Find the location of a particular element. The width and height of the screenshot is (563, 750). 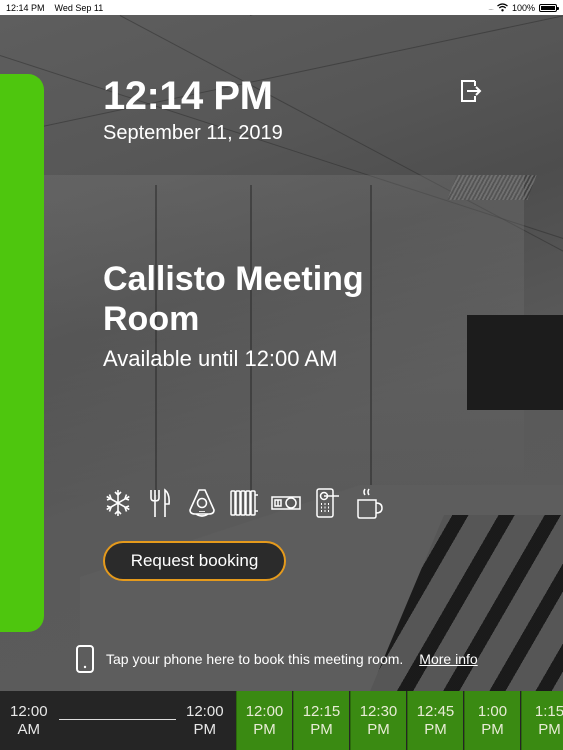

more-info-link: More info is located at coordinates (448, 659).